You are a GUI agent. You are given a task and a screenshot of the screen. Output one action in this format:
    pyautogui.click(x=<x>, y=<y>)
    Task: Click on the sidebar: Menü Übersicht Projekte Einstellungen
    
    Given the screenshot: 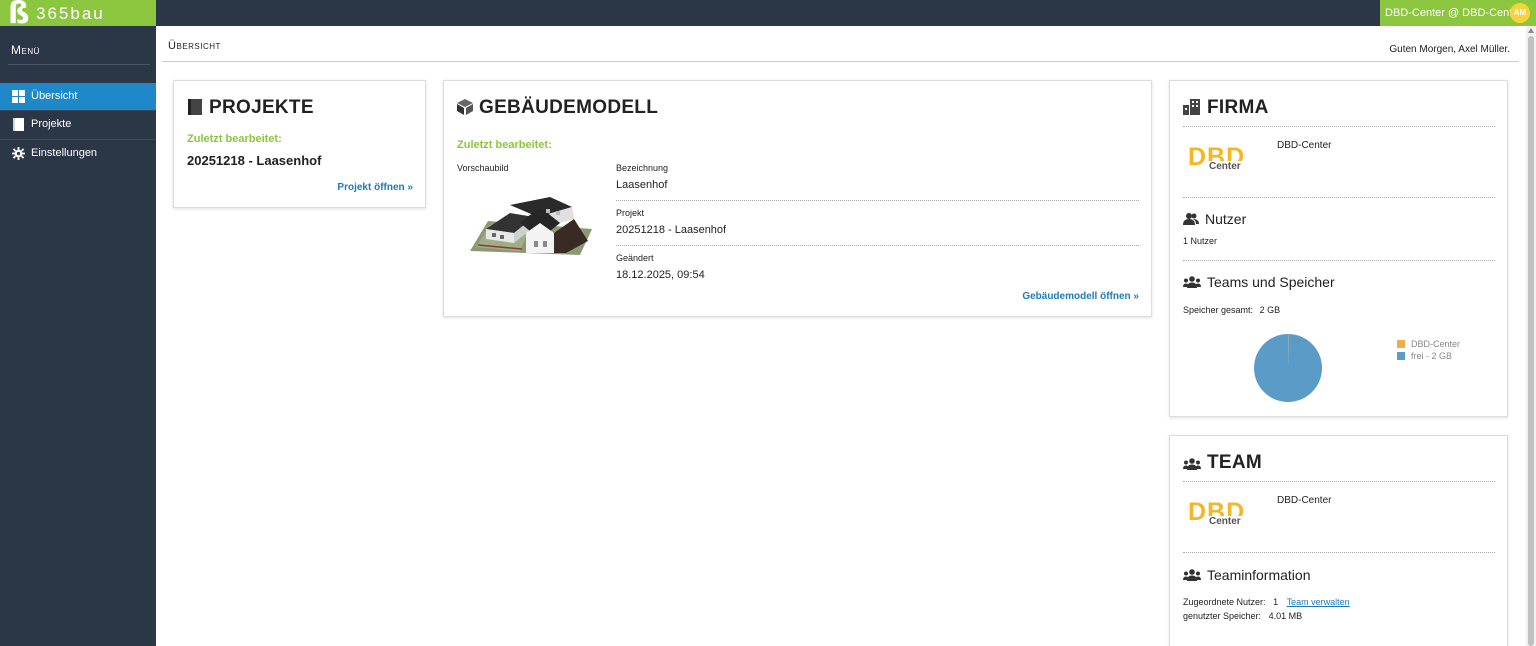 What is the action you would take?
    pyautogui.click(x=78, y=336)
    